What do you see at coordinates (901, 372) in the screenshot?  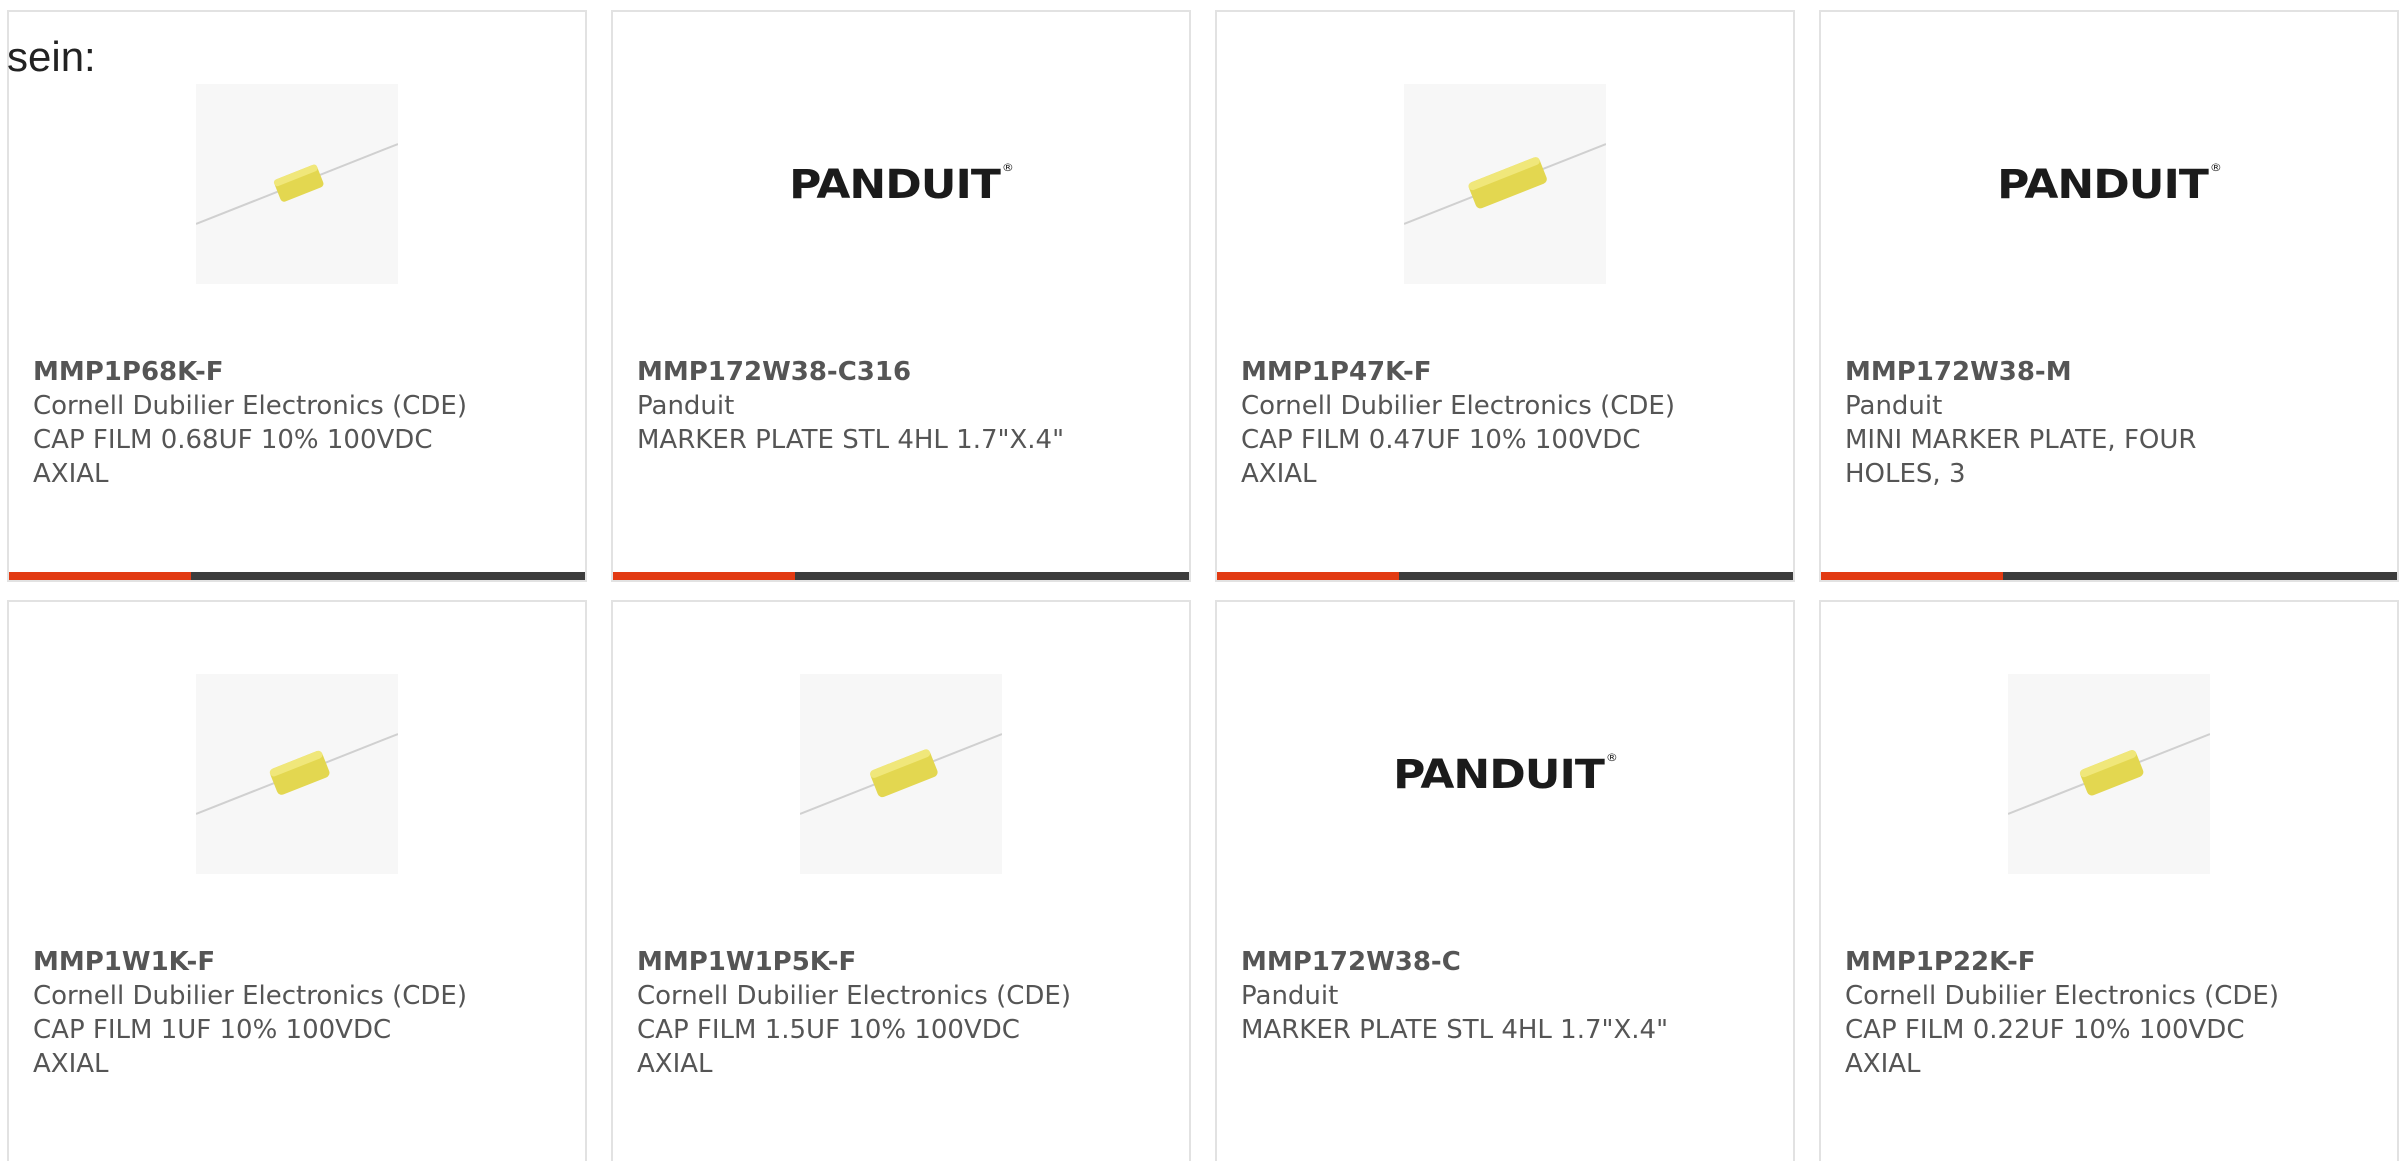 I see `part-number: MMP172W38-C316` at bounding box center [901, 372].